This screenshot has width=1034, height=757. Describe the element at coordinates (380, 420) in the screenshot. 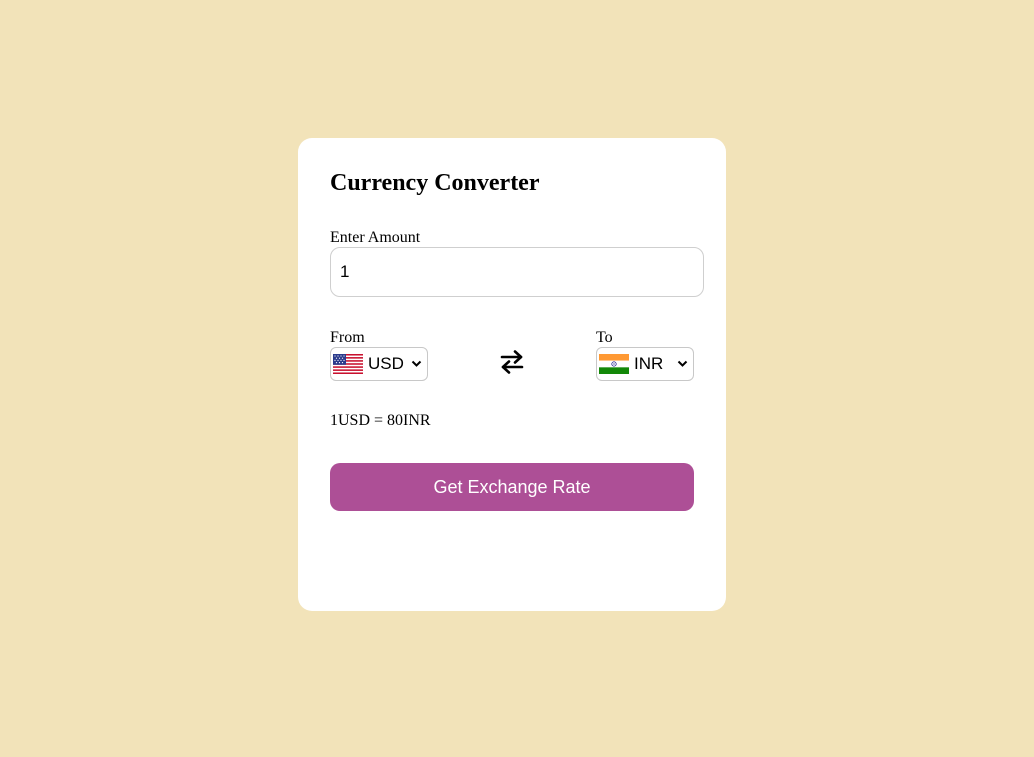

I see `exchange-rate-message: 1USD = 80INR` at that location.